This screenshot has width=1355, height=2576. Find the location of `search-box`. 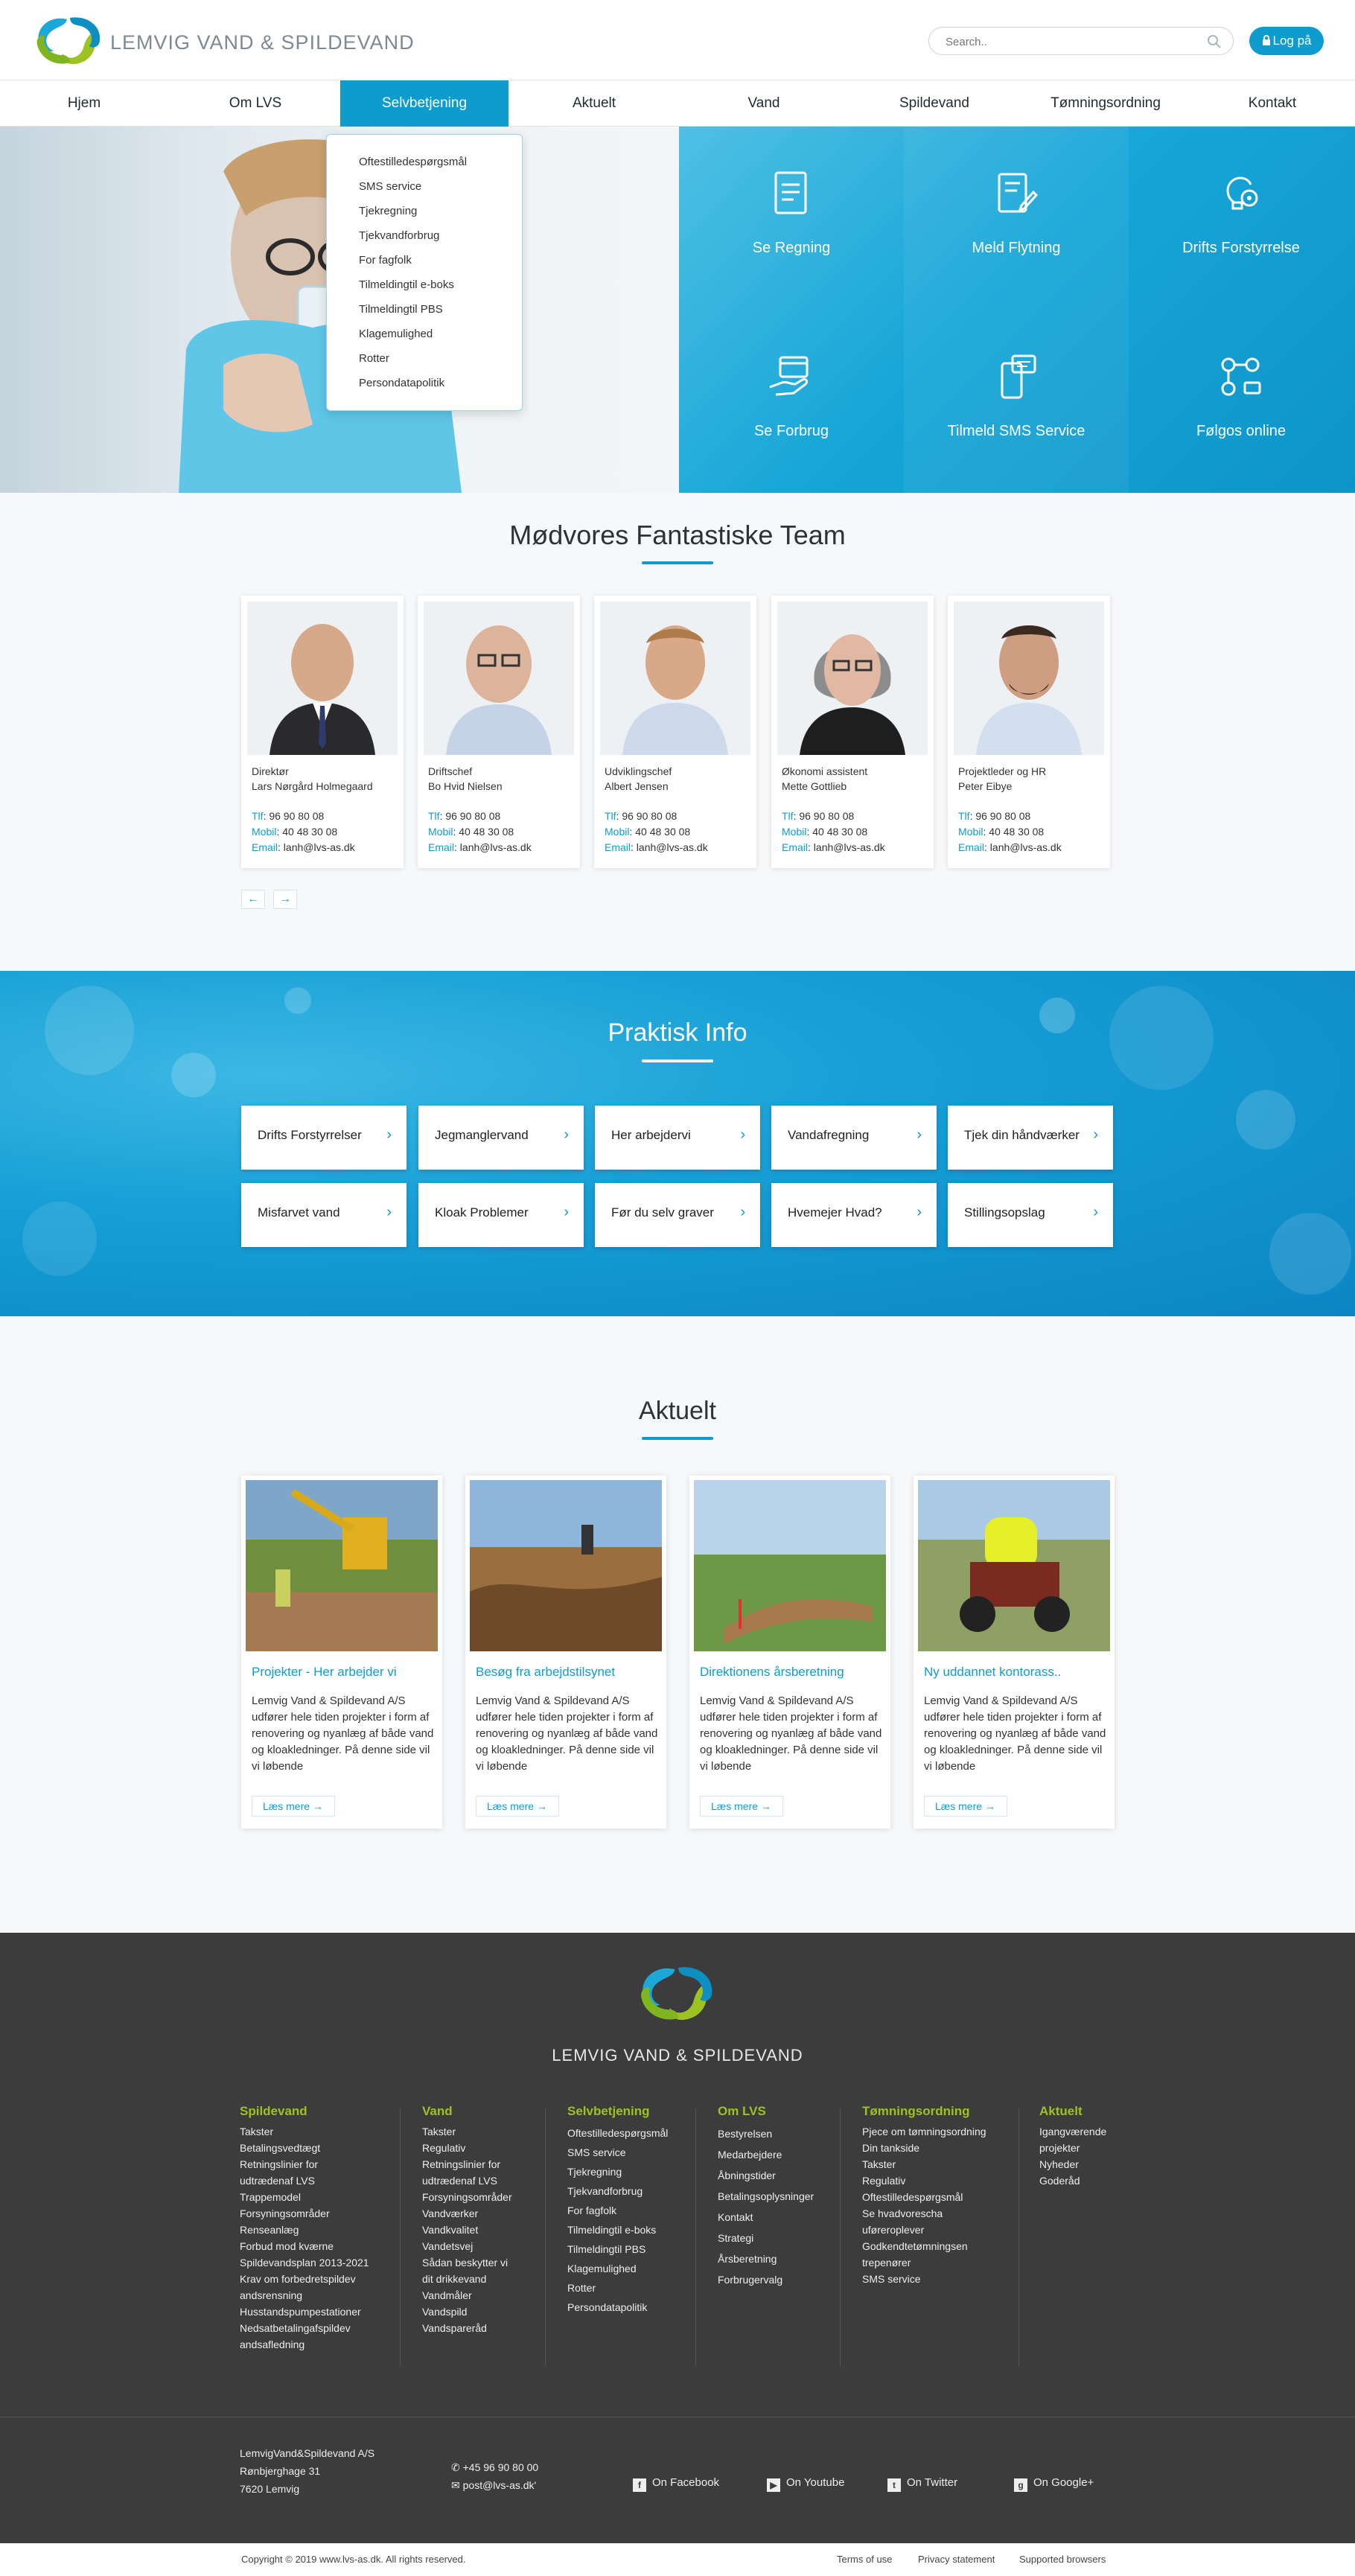

search-box is located at coordinates (1081, 41).